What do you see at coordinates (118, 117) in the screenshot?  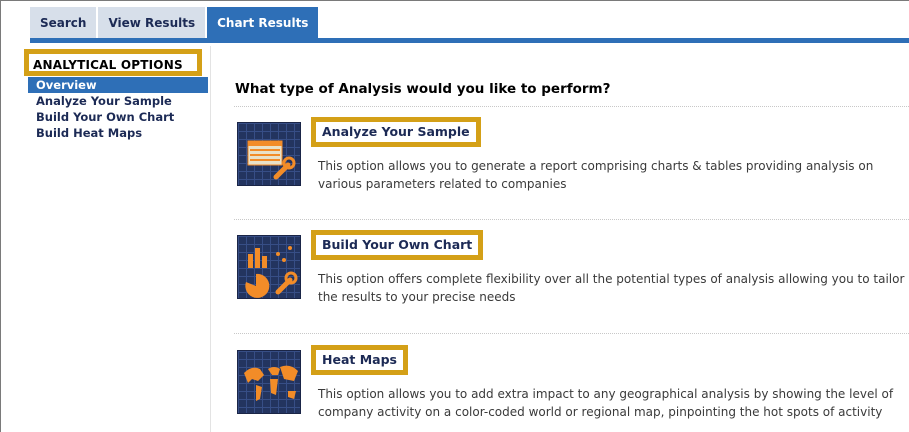 I see `sidebar-item-build-your-own-chart: Build Your Own Chart` at bounding box center [118, 117].